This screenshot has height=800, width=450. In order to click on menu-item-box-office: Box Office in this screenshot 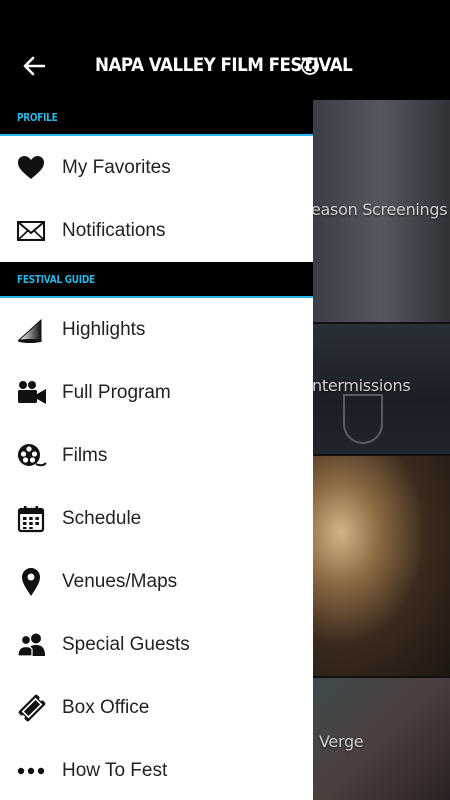, I will do `click(156, 707)`.